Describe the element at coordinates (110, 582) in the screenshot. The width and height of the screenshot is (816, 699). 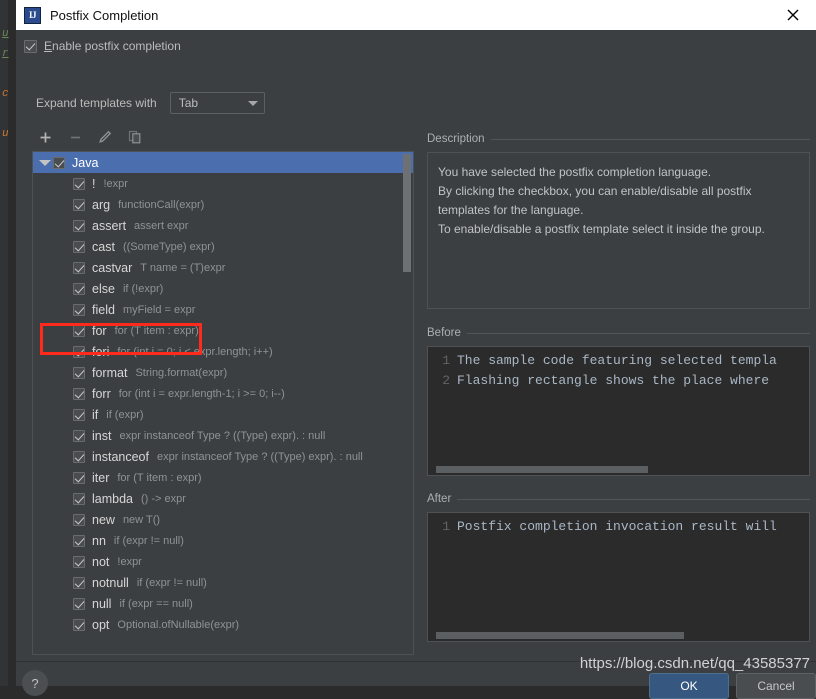
I see `tree-item-name: notnull` at that location.